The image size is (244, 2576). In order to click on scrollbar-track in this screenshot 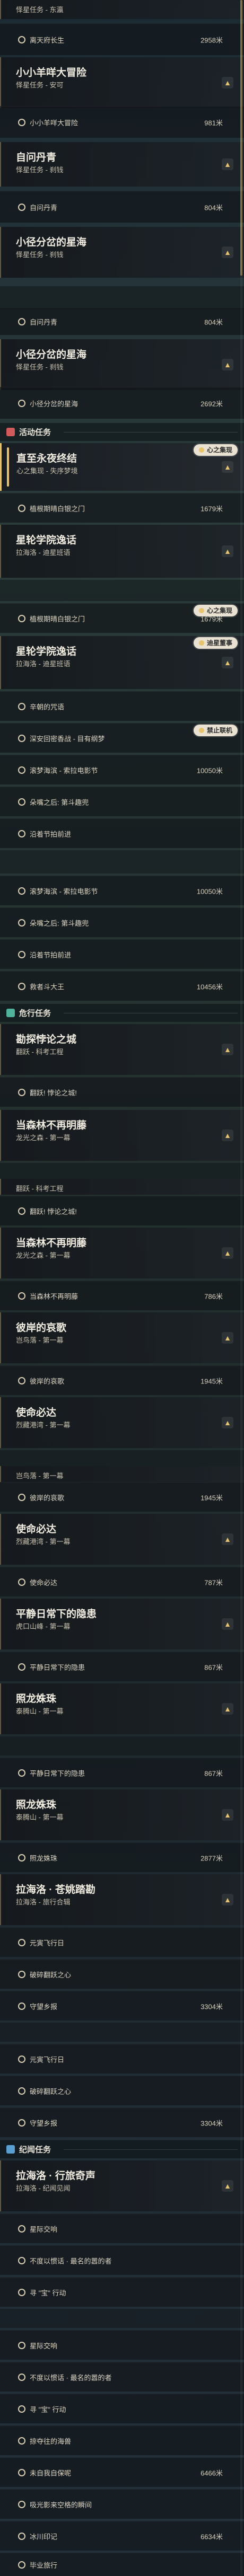, I will do `click(241, 1288)`.